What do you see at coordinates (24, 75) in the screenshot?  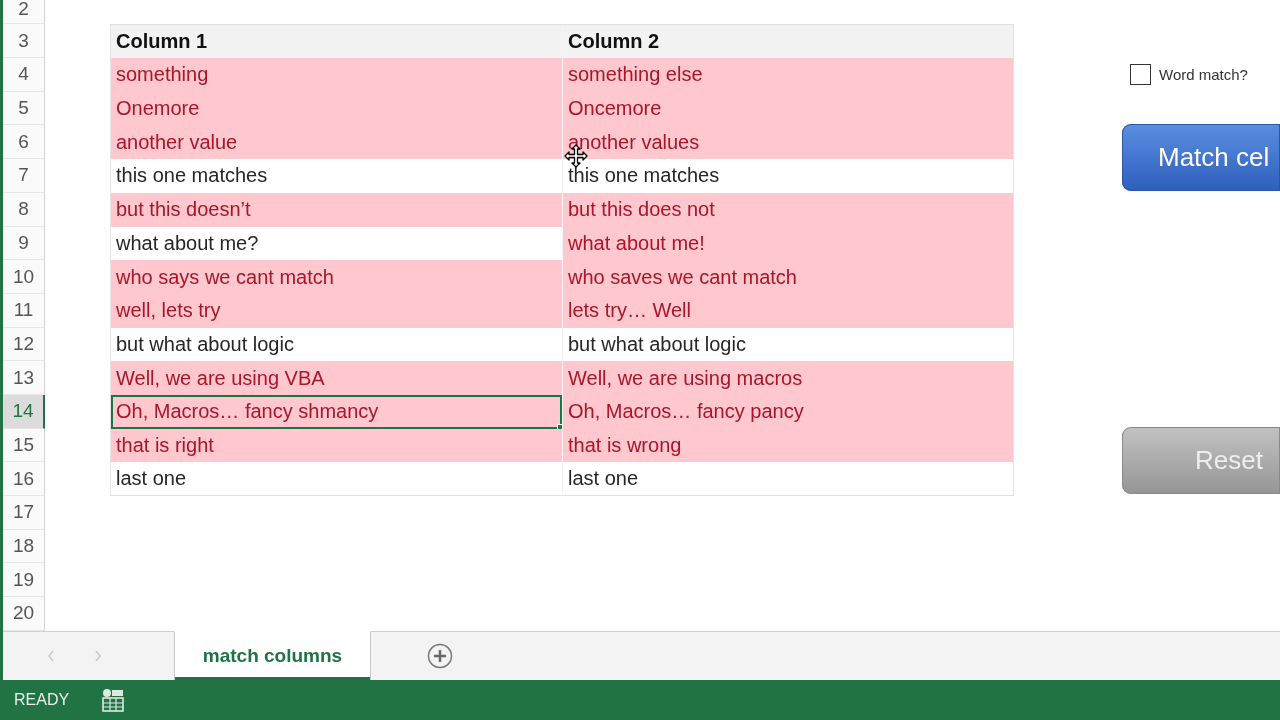 I see `row-number: 4` at bounding box center [24, 75].